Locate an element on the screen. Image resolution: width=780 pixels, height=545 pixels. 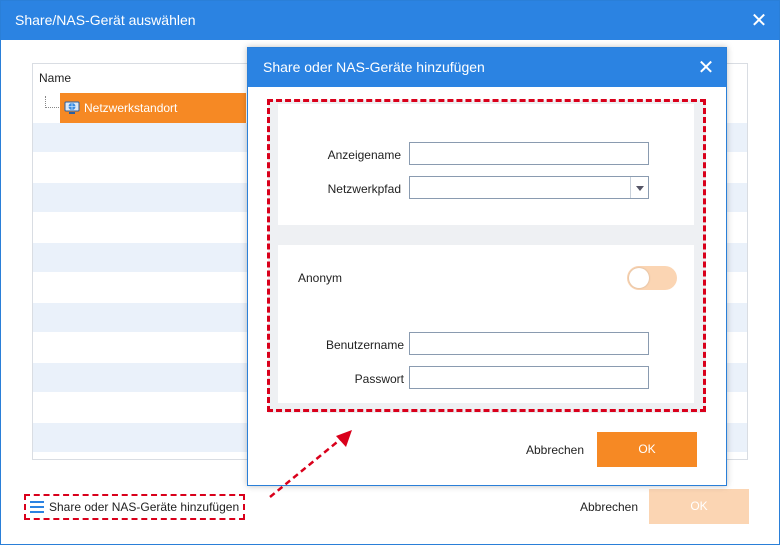
toggle-knob is located at coordinates (639, 278).